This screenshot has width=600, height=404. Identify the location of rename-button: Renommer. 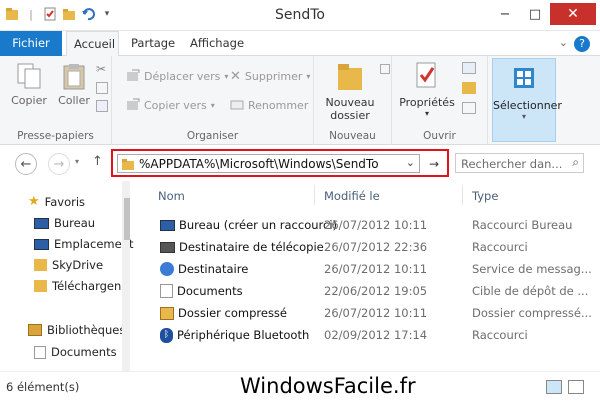
(269, 105).